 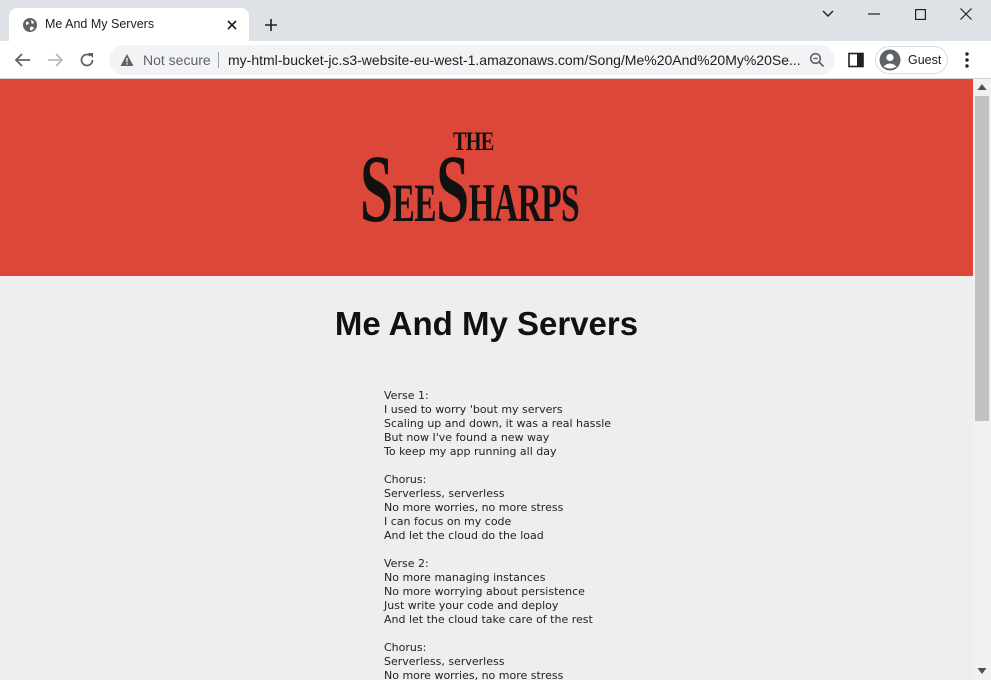 I want to click on globe-icon, so click(x=30, y=25).